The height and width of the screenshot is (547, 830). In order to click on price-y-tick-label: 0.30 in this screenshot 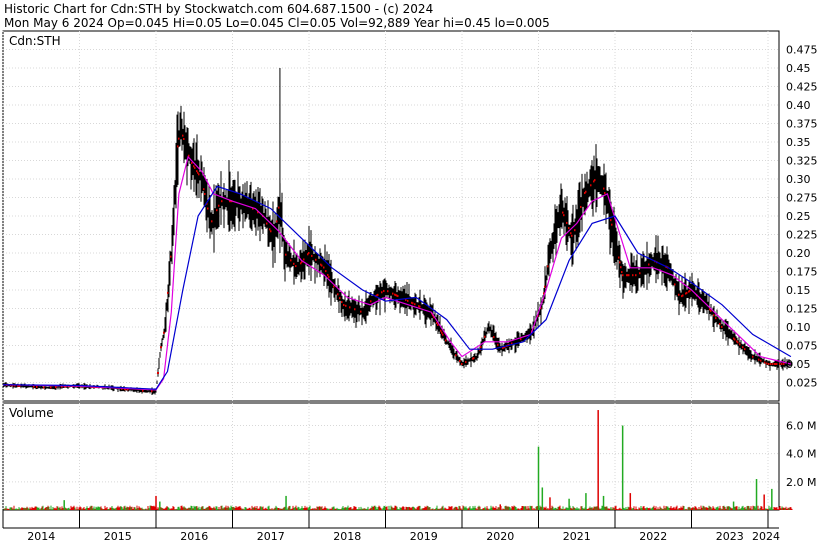, I will do `click(798, 179)`.